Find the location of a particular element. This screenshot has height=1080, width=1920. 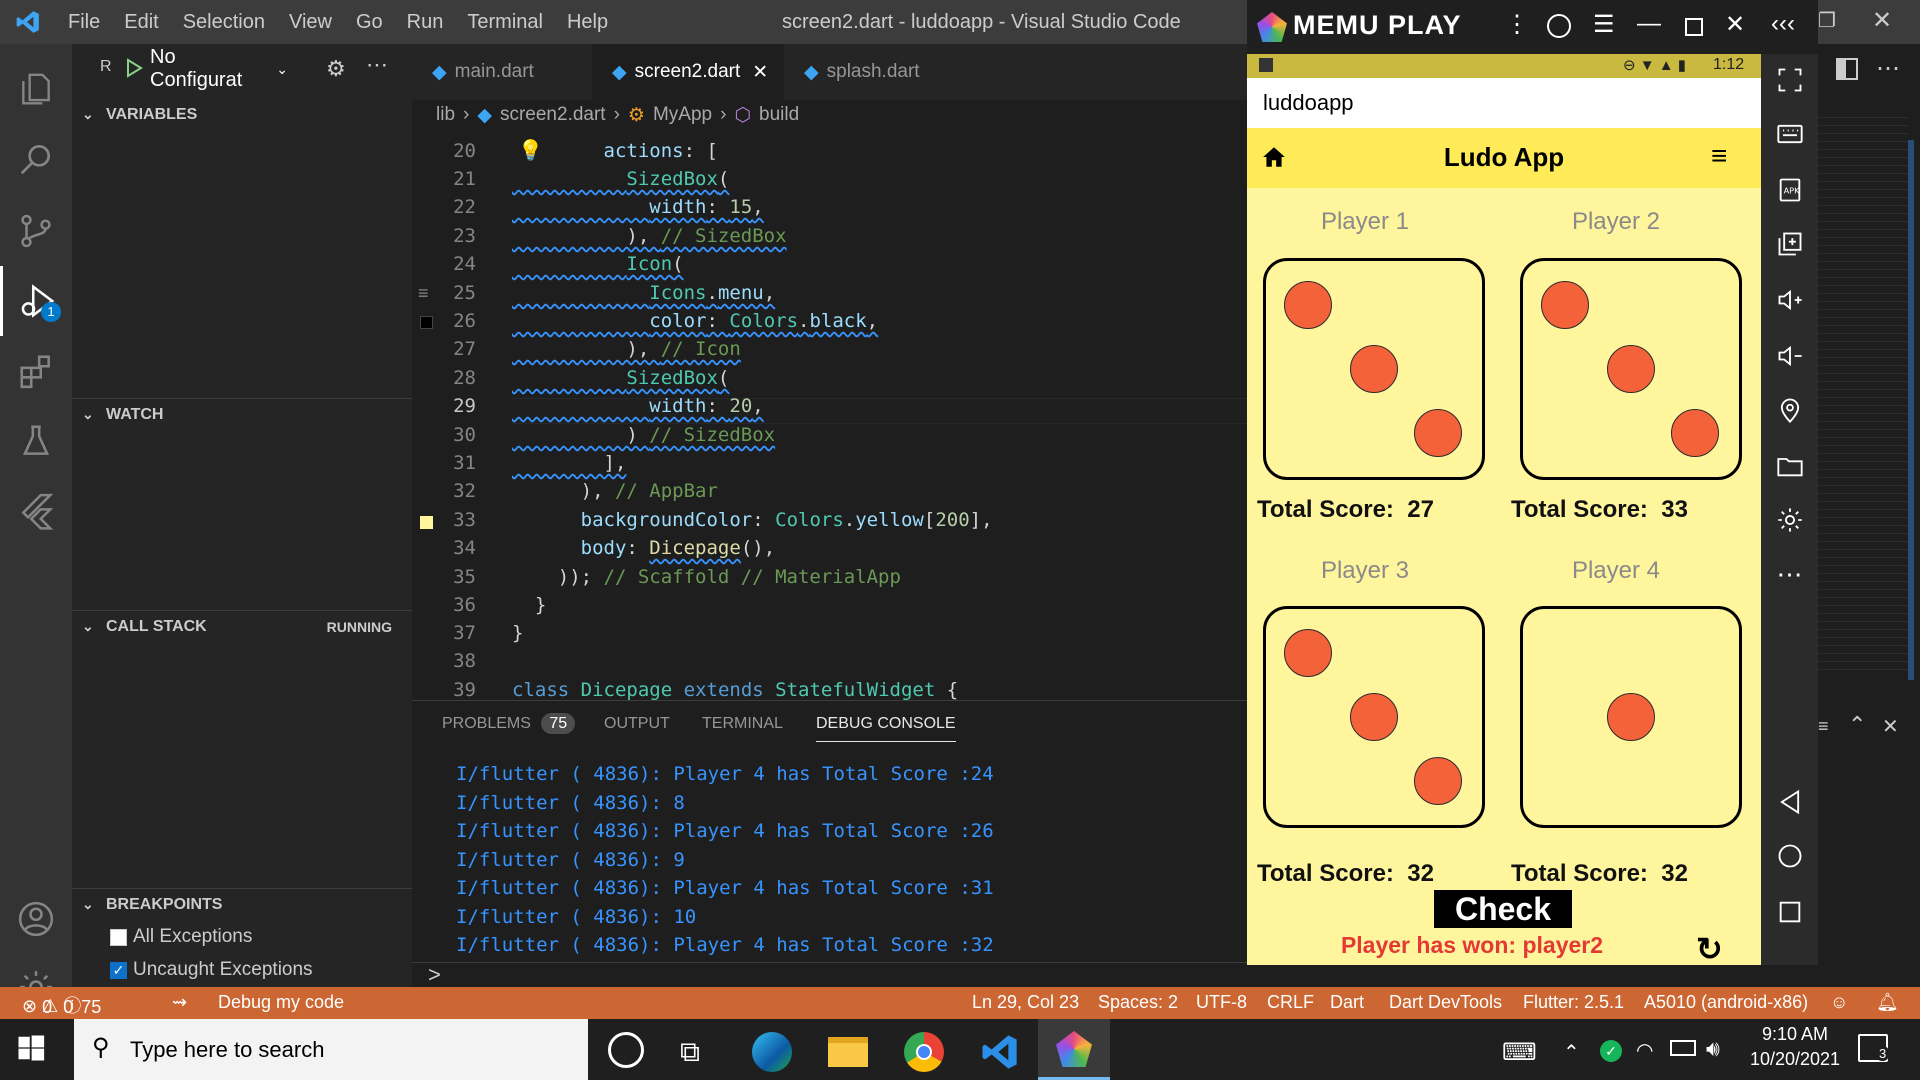

dart-devtools: Dart DevTools is located at coordinates (1445, 1002).